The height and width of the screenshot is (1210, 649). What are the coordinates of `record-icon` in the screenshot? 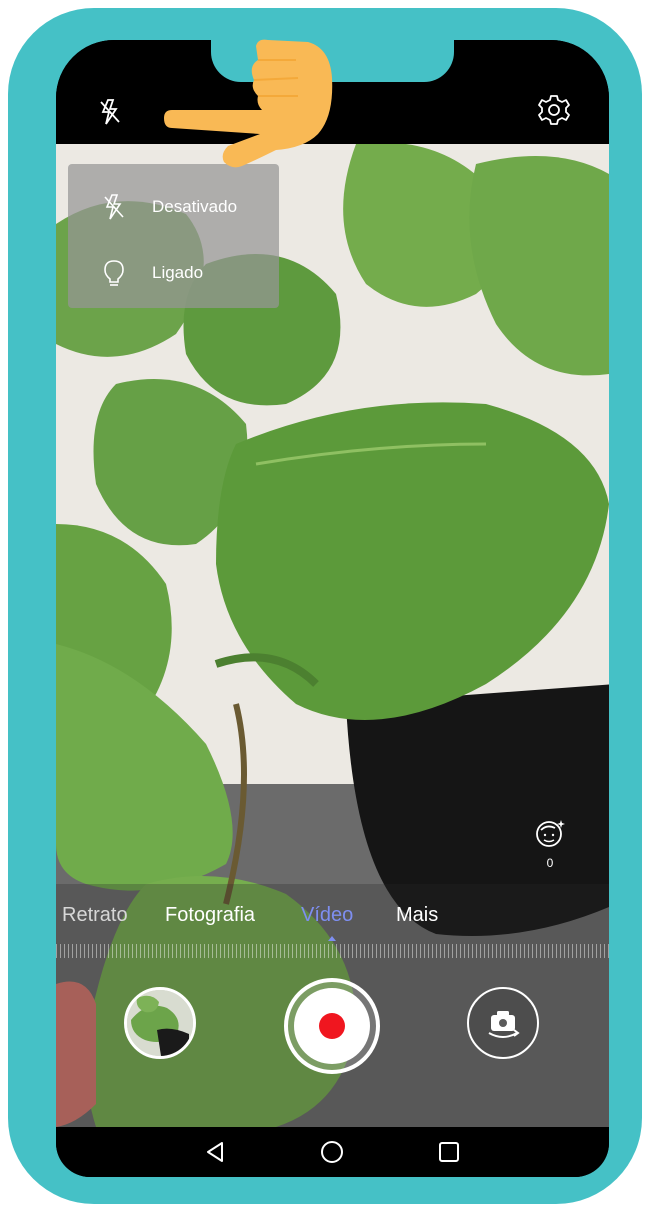 It's located at (332, 1026).